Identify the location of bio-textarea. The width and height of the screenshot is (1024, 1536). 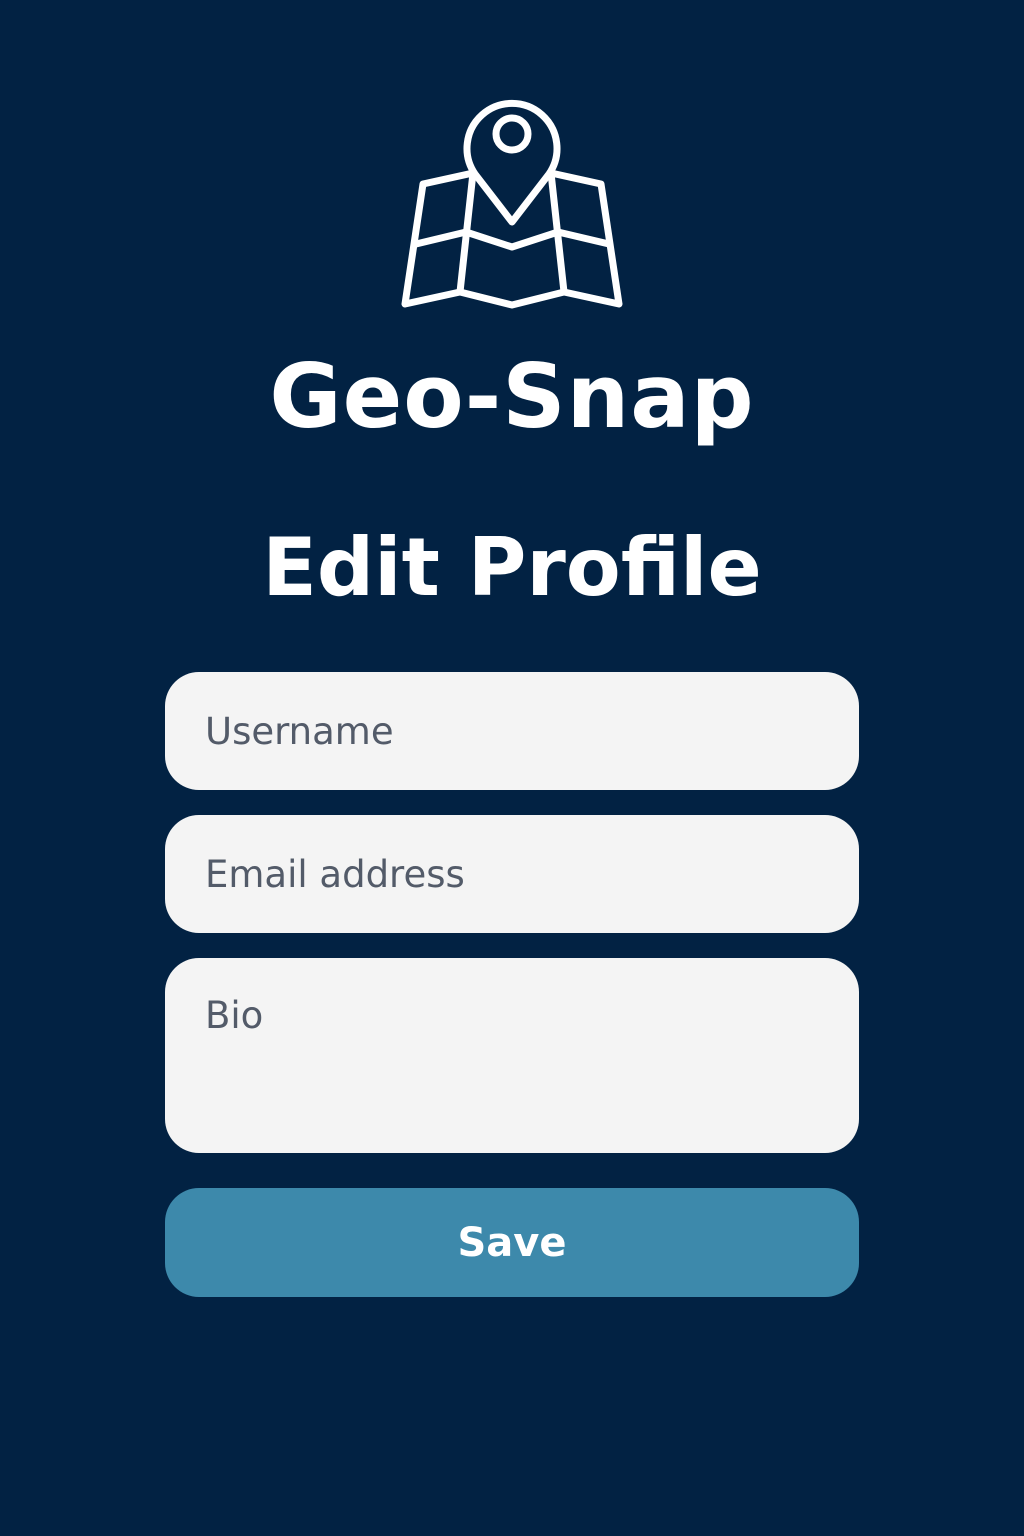
(512, 1055).